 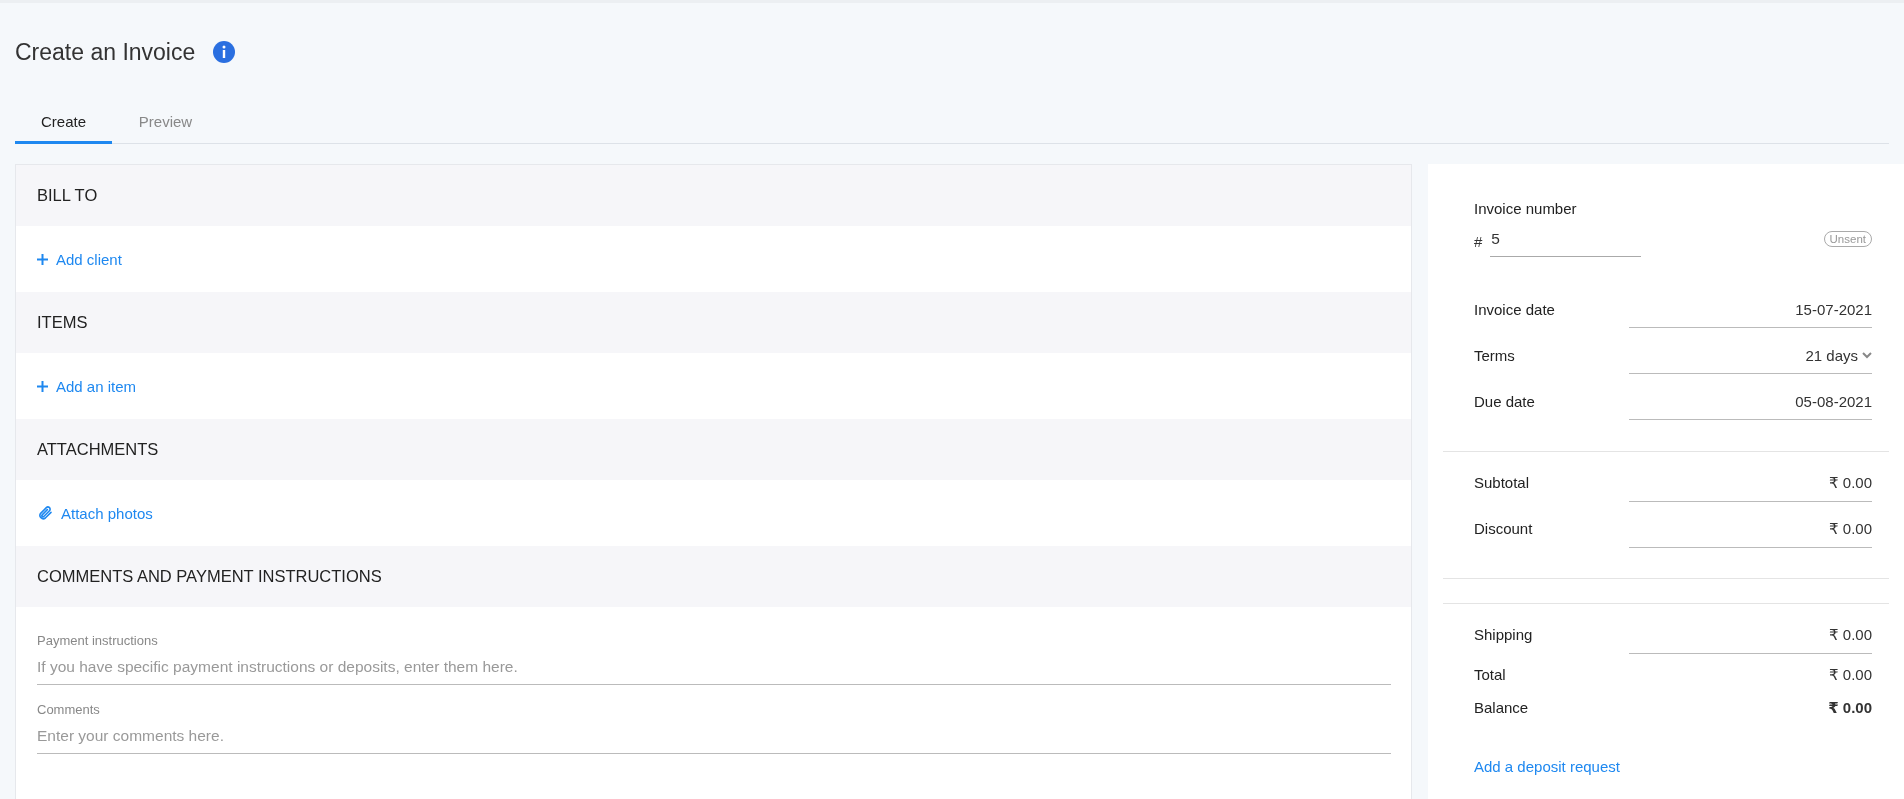 I want to click on field-label: Terms, so click(x=1494, y=355).